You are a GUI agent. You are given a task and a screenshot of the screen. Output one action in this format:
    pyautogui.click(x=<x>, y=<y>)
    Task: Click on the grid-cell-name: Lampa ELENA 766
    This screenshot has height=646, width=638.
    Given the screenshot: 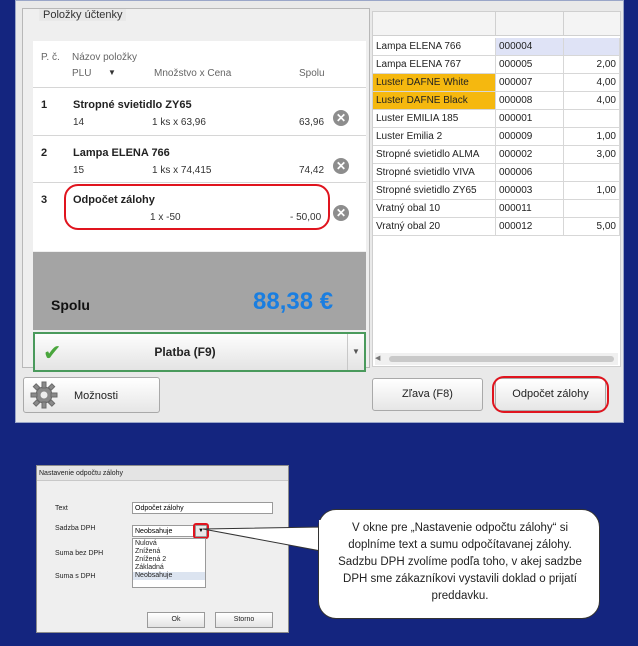 What is the action you would take?
    pyautogui.click(x=434, y=47)
    